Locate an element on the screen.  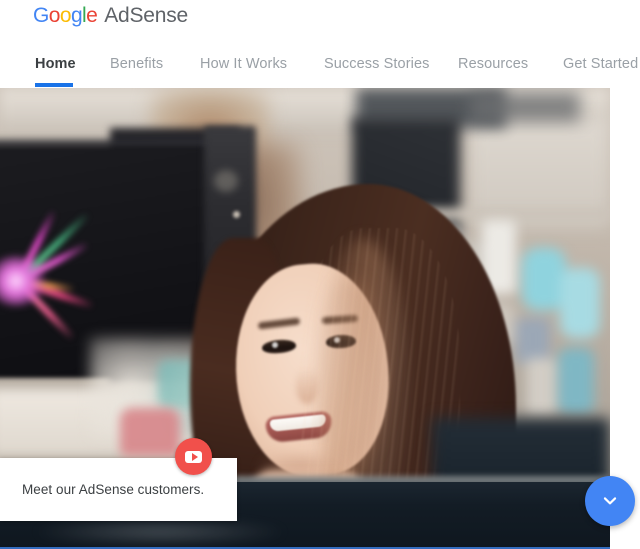
nav-item-benefits: Benefits is located at coordinates (136, 64).